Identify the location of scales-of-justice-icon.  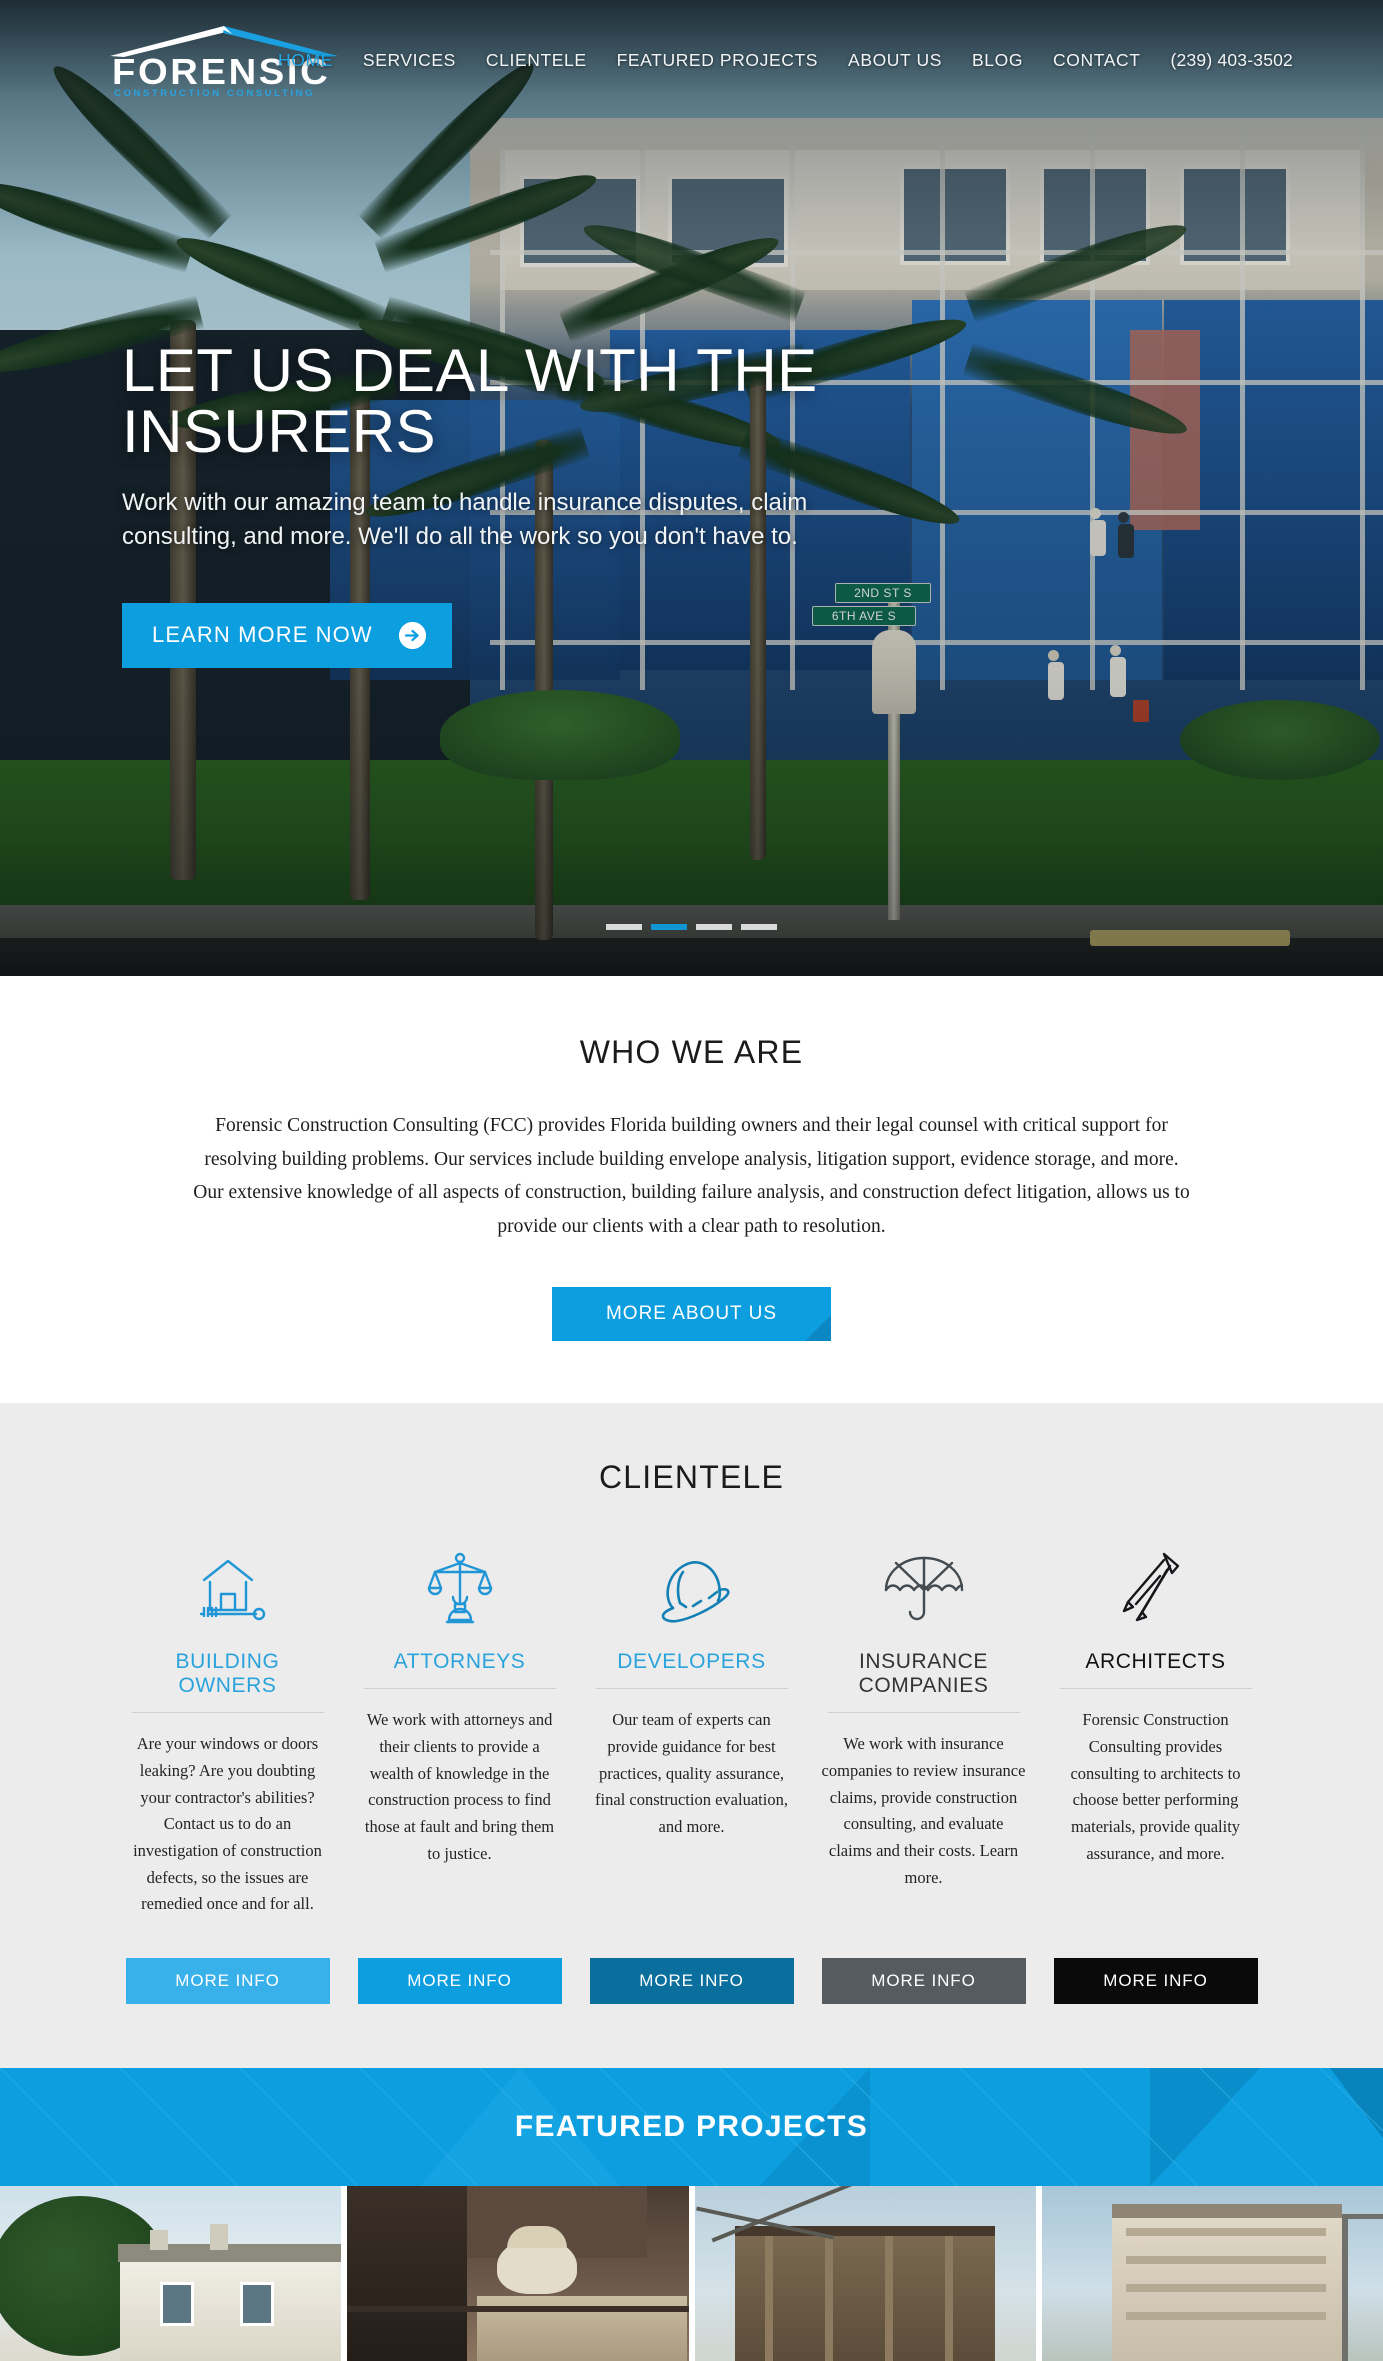
(460, 1583).